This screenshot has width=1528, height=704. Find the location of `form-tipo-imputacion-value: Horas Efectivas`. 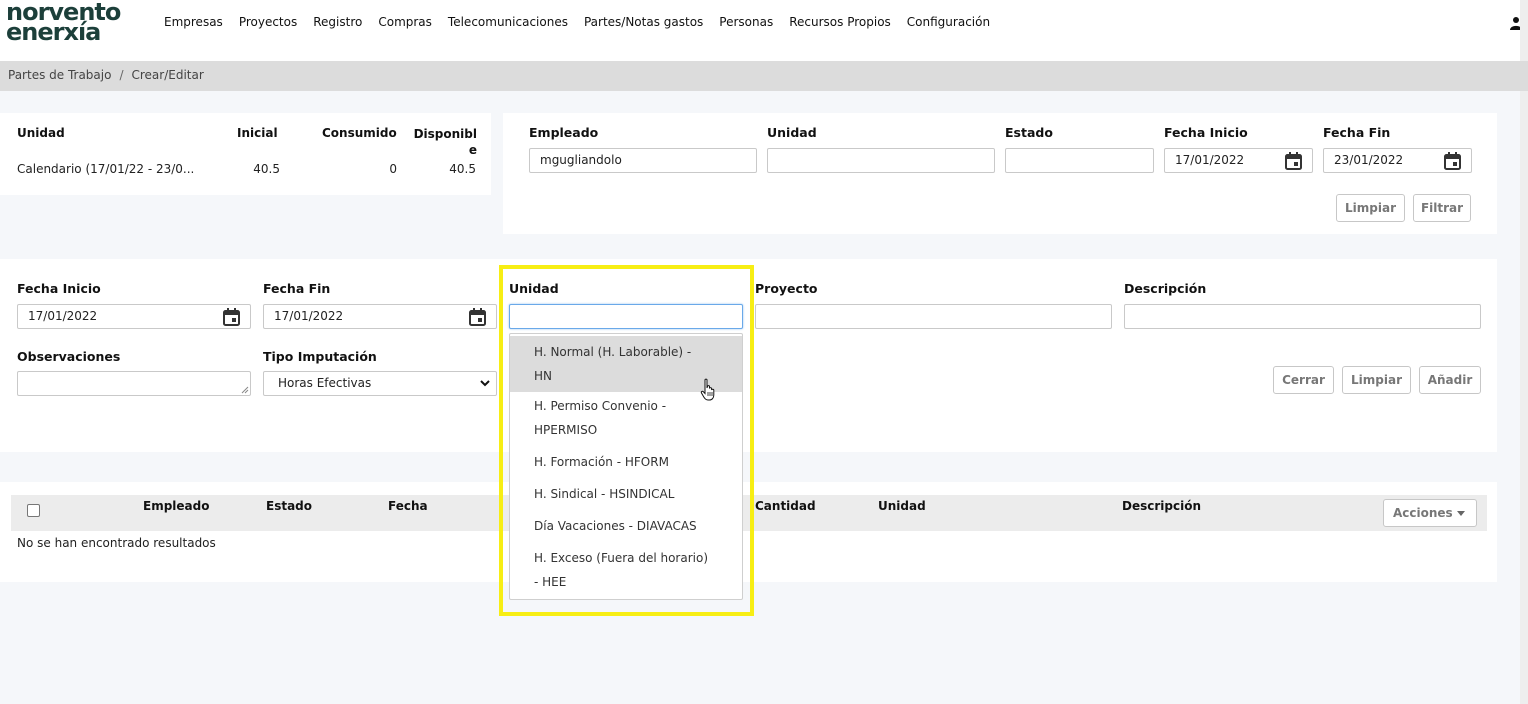

form-tipo-imputacion-value: Horas Efectivas is located at coordinates (325, 383).